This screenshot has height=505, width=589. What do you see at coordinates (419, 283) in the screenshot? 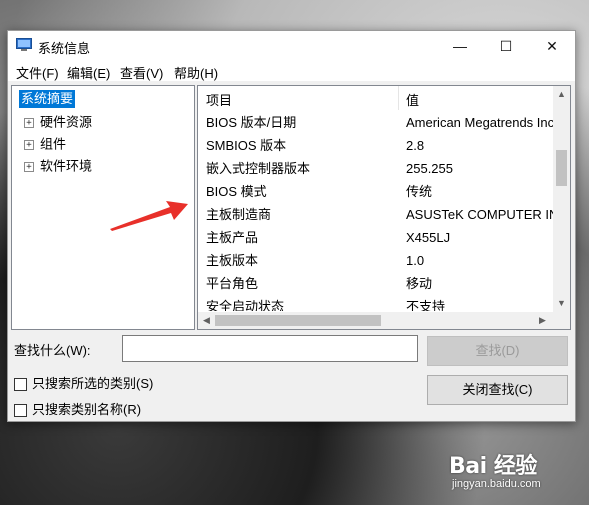
I see `row-value: 移动` at bounding box center [419, 283].